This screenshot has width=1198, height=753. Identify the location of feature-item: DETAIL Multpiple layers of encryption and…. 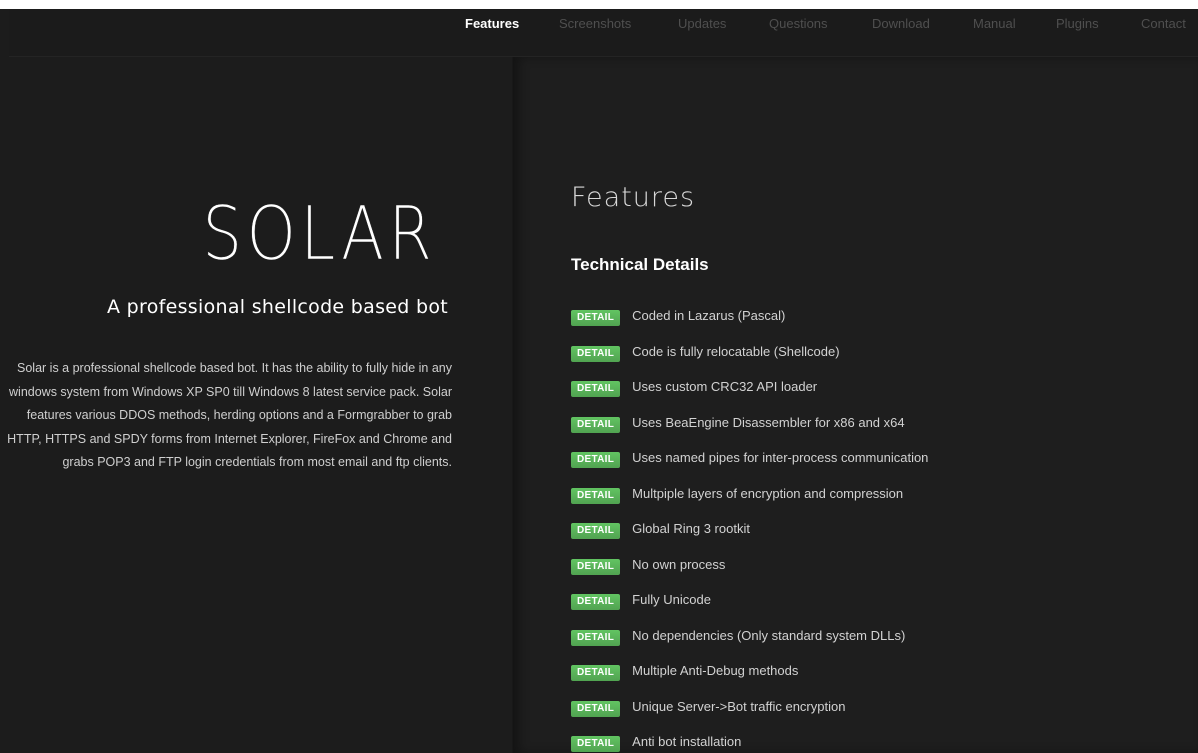
(749, 502).